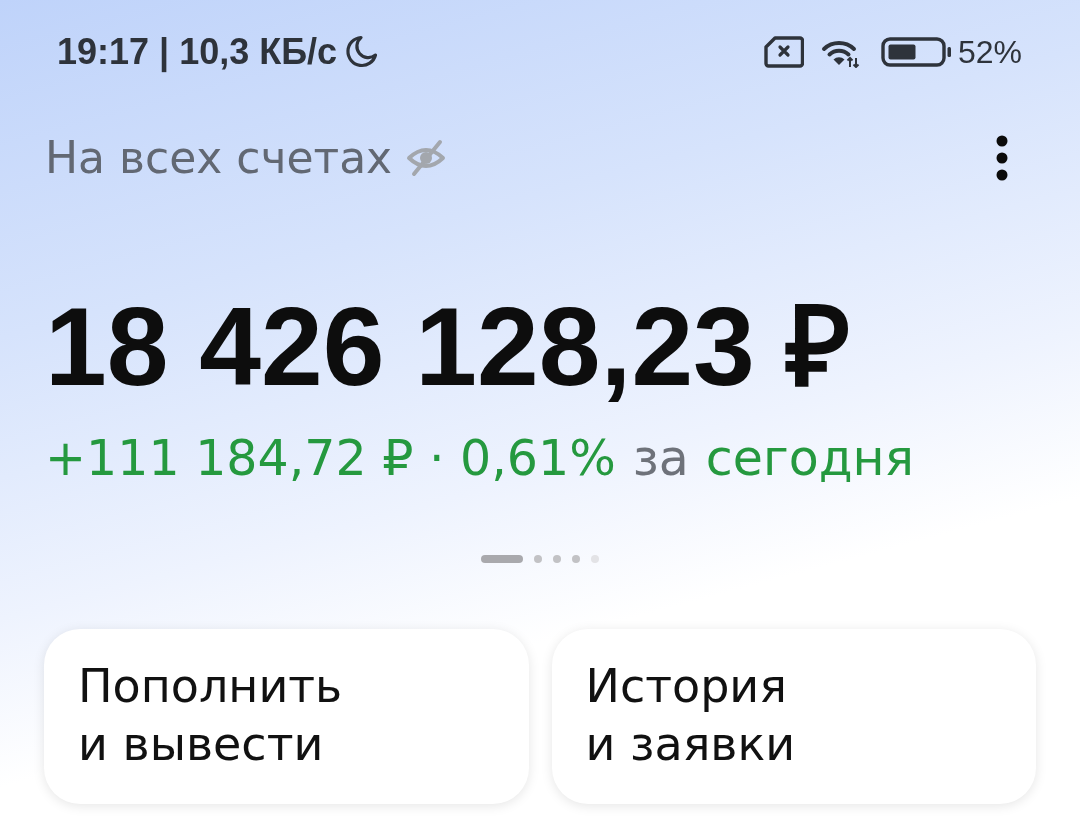  I want to click on period-prefix: за, so click(660, 458).